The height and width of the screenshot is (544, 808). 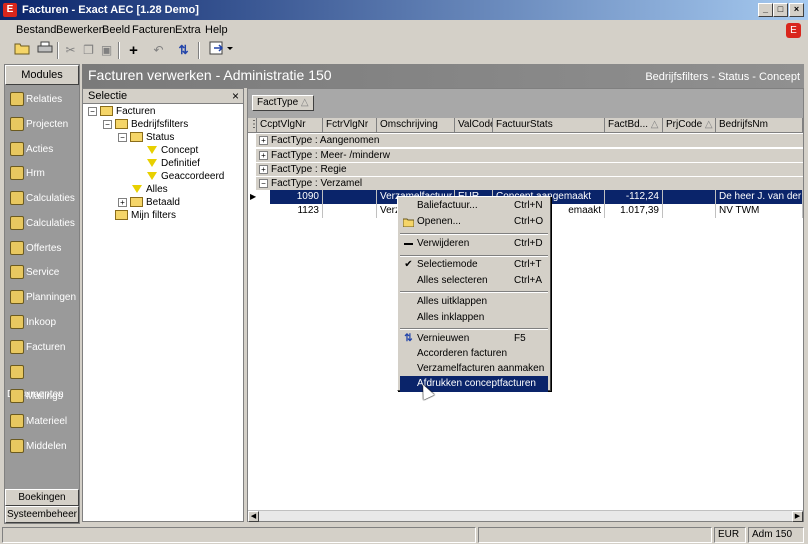 I want to click on group-row-aangenomen: + FactType : Aangenomen, so click(x=529, y=141).